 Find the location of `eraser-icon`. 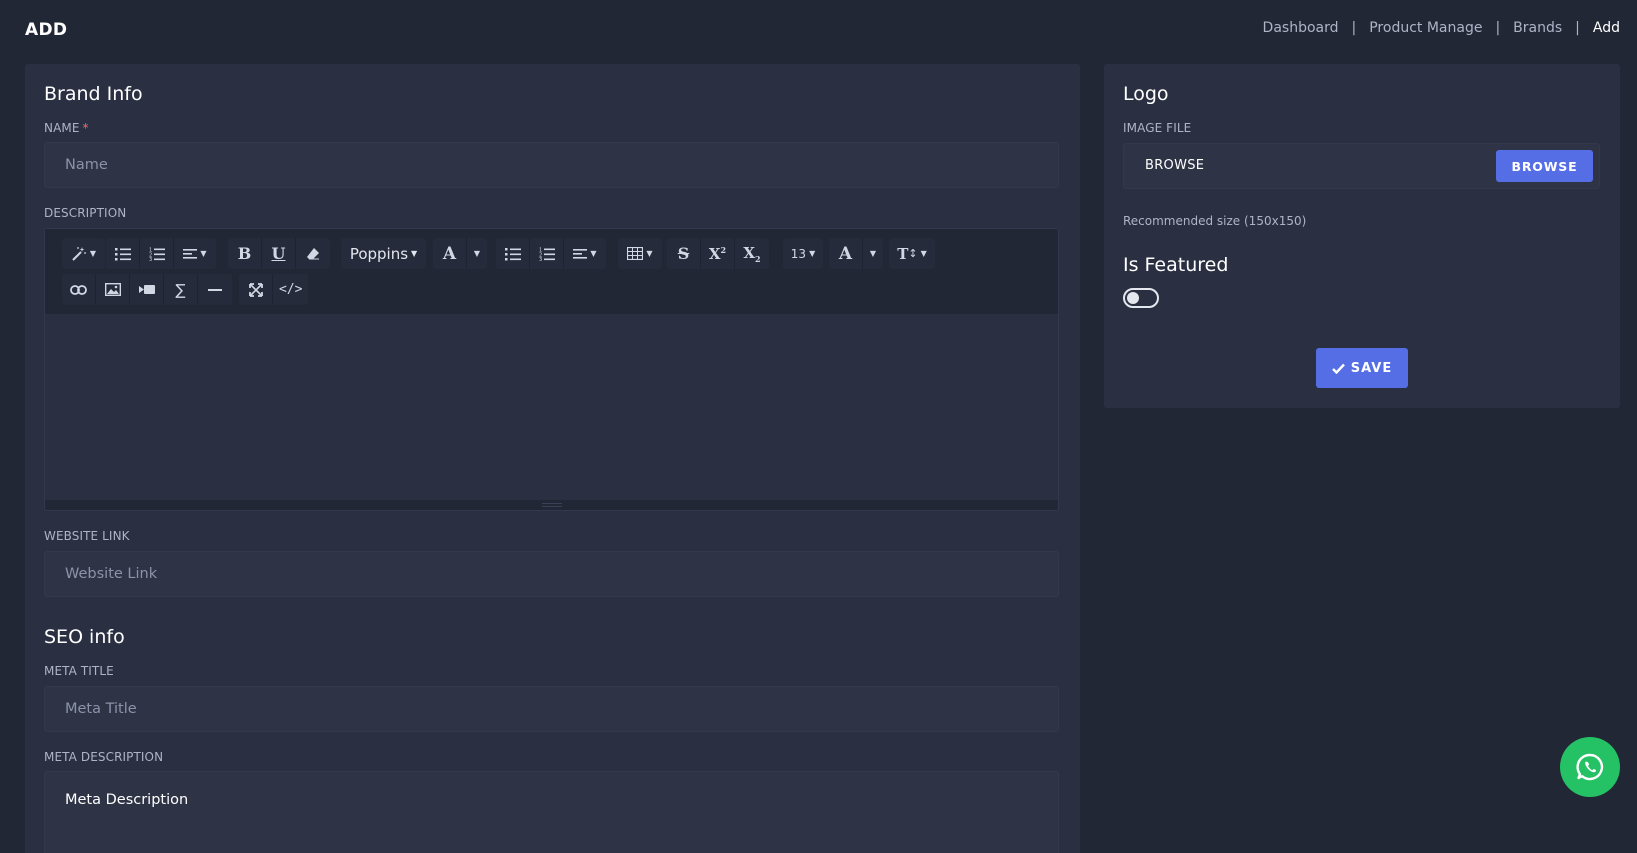

eraser-icon is located at coordinates (313, 253).